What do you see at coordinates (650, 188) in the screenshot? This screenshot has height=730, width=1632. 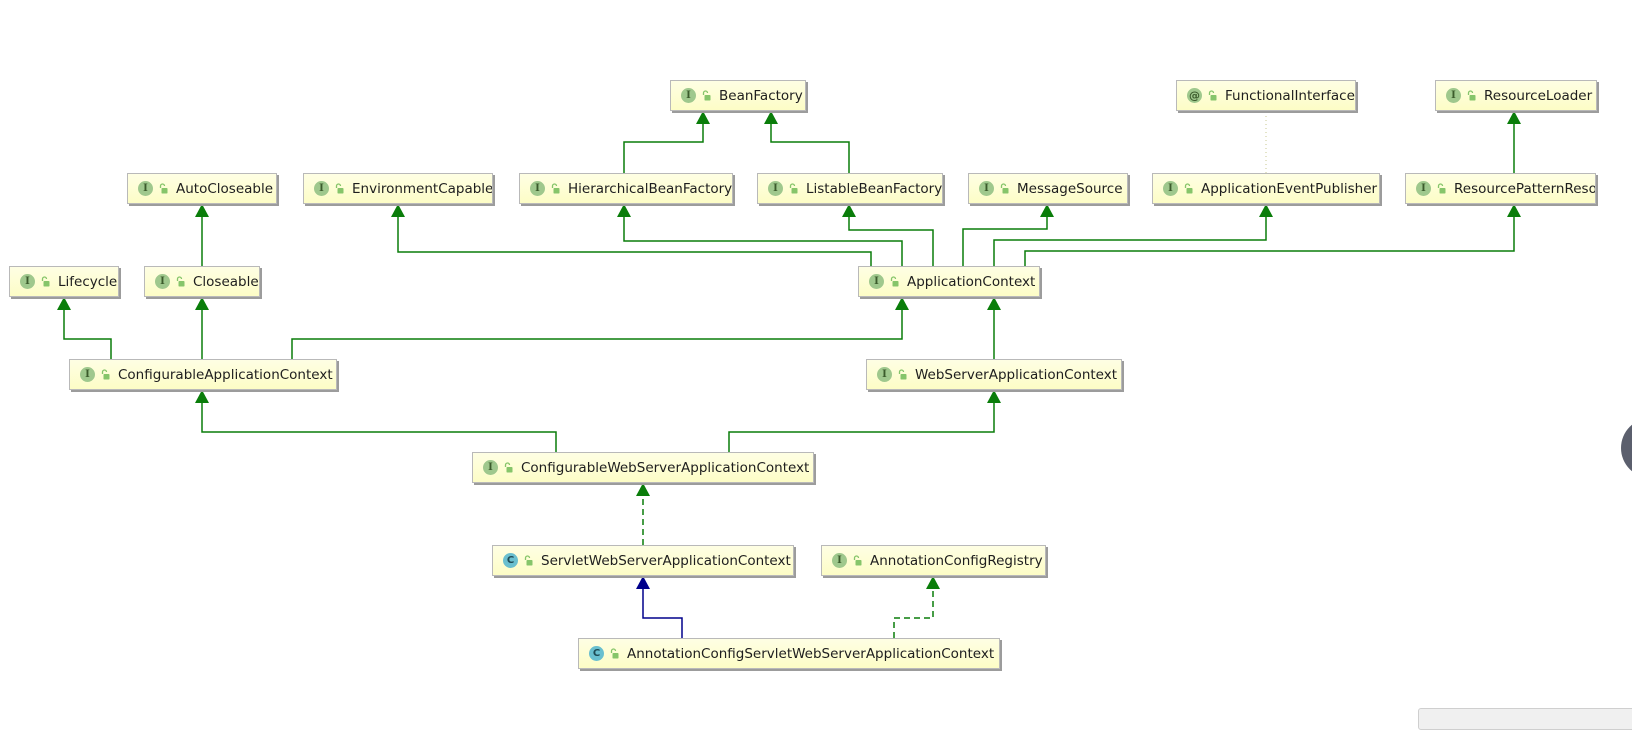 I see `node-label: HierarchicalBeanFactory` at bounding box center [650, 188].